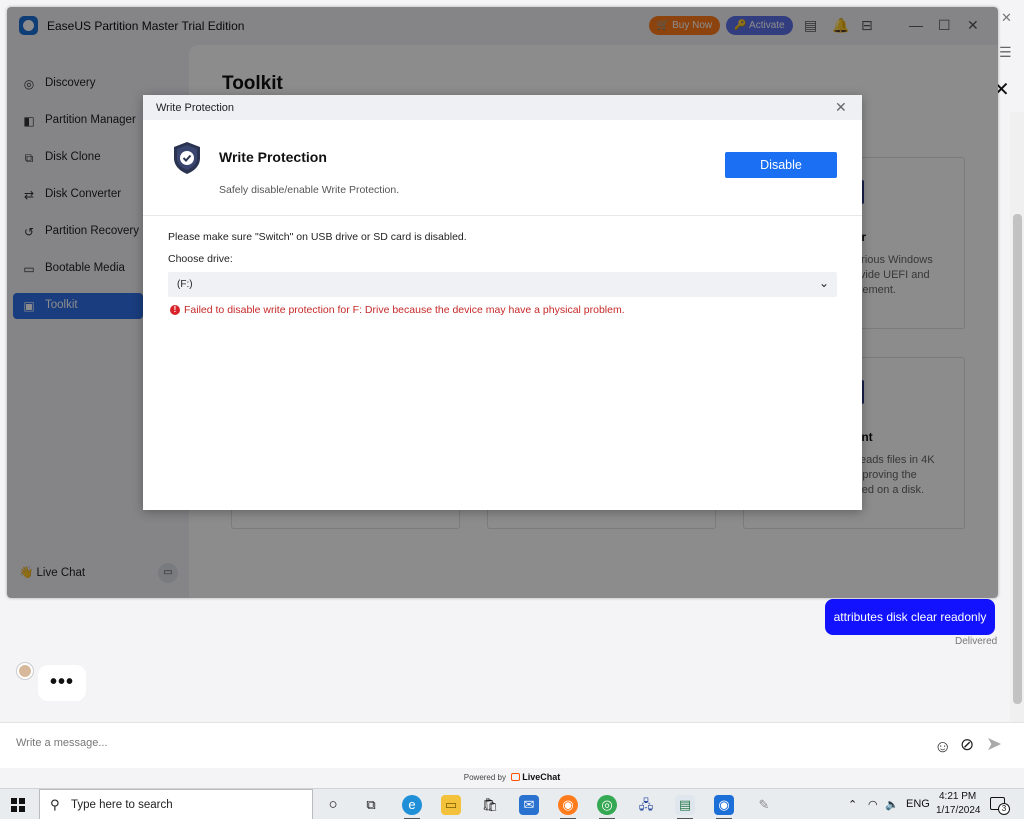 This screenshot has height=819, width=1024. Describe the element at coordinates (852, 804) in the screenshot. I see `chevron-up-icon: ⌃` at that location.